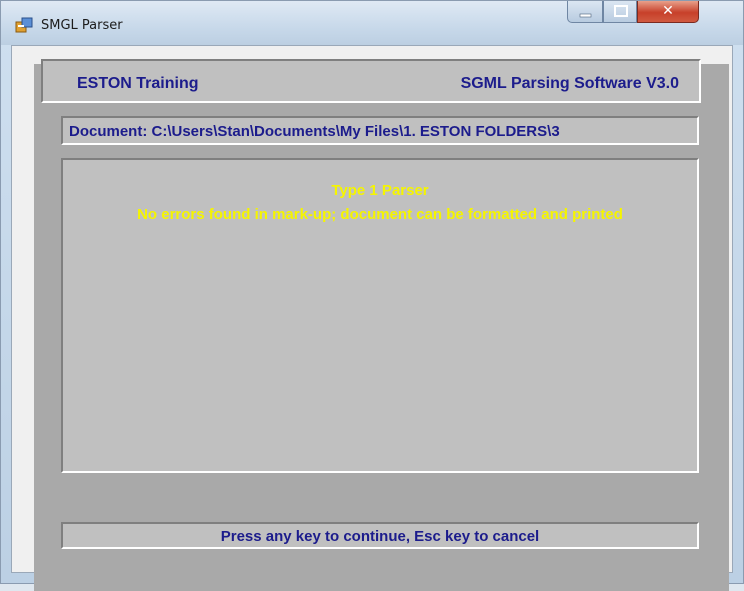  What do you see at coordinates (372, 23) in the screenshot?
I see `title-bar: SMGL Parser ✕` at bounding box center [372, 23].